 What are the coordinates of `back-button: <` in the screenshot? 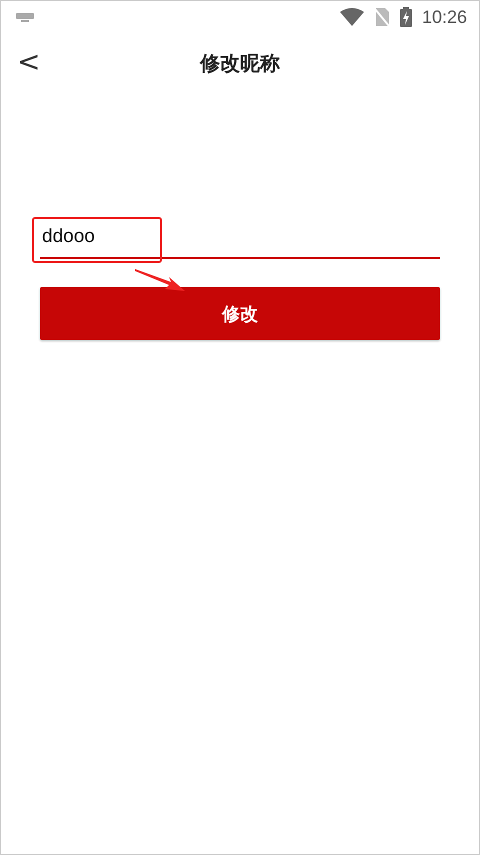 It's located at (28, 62).